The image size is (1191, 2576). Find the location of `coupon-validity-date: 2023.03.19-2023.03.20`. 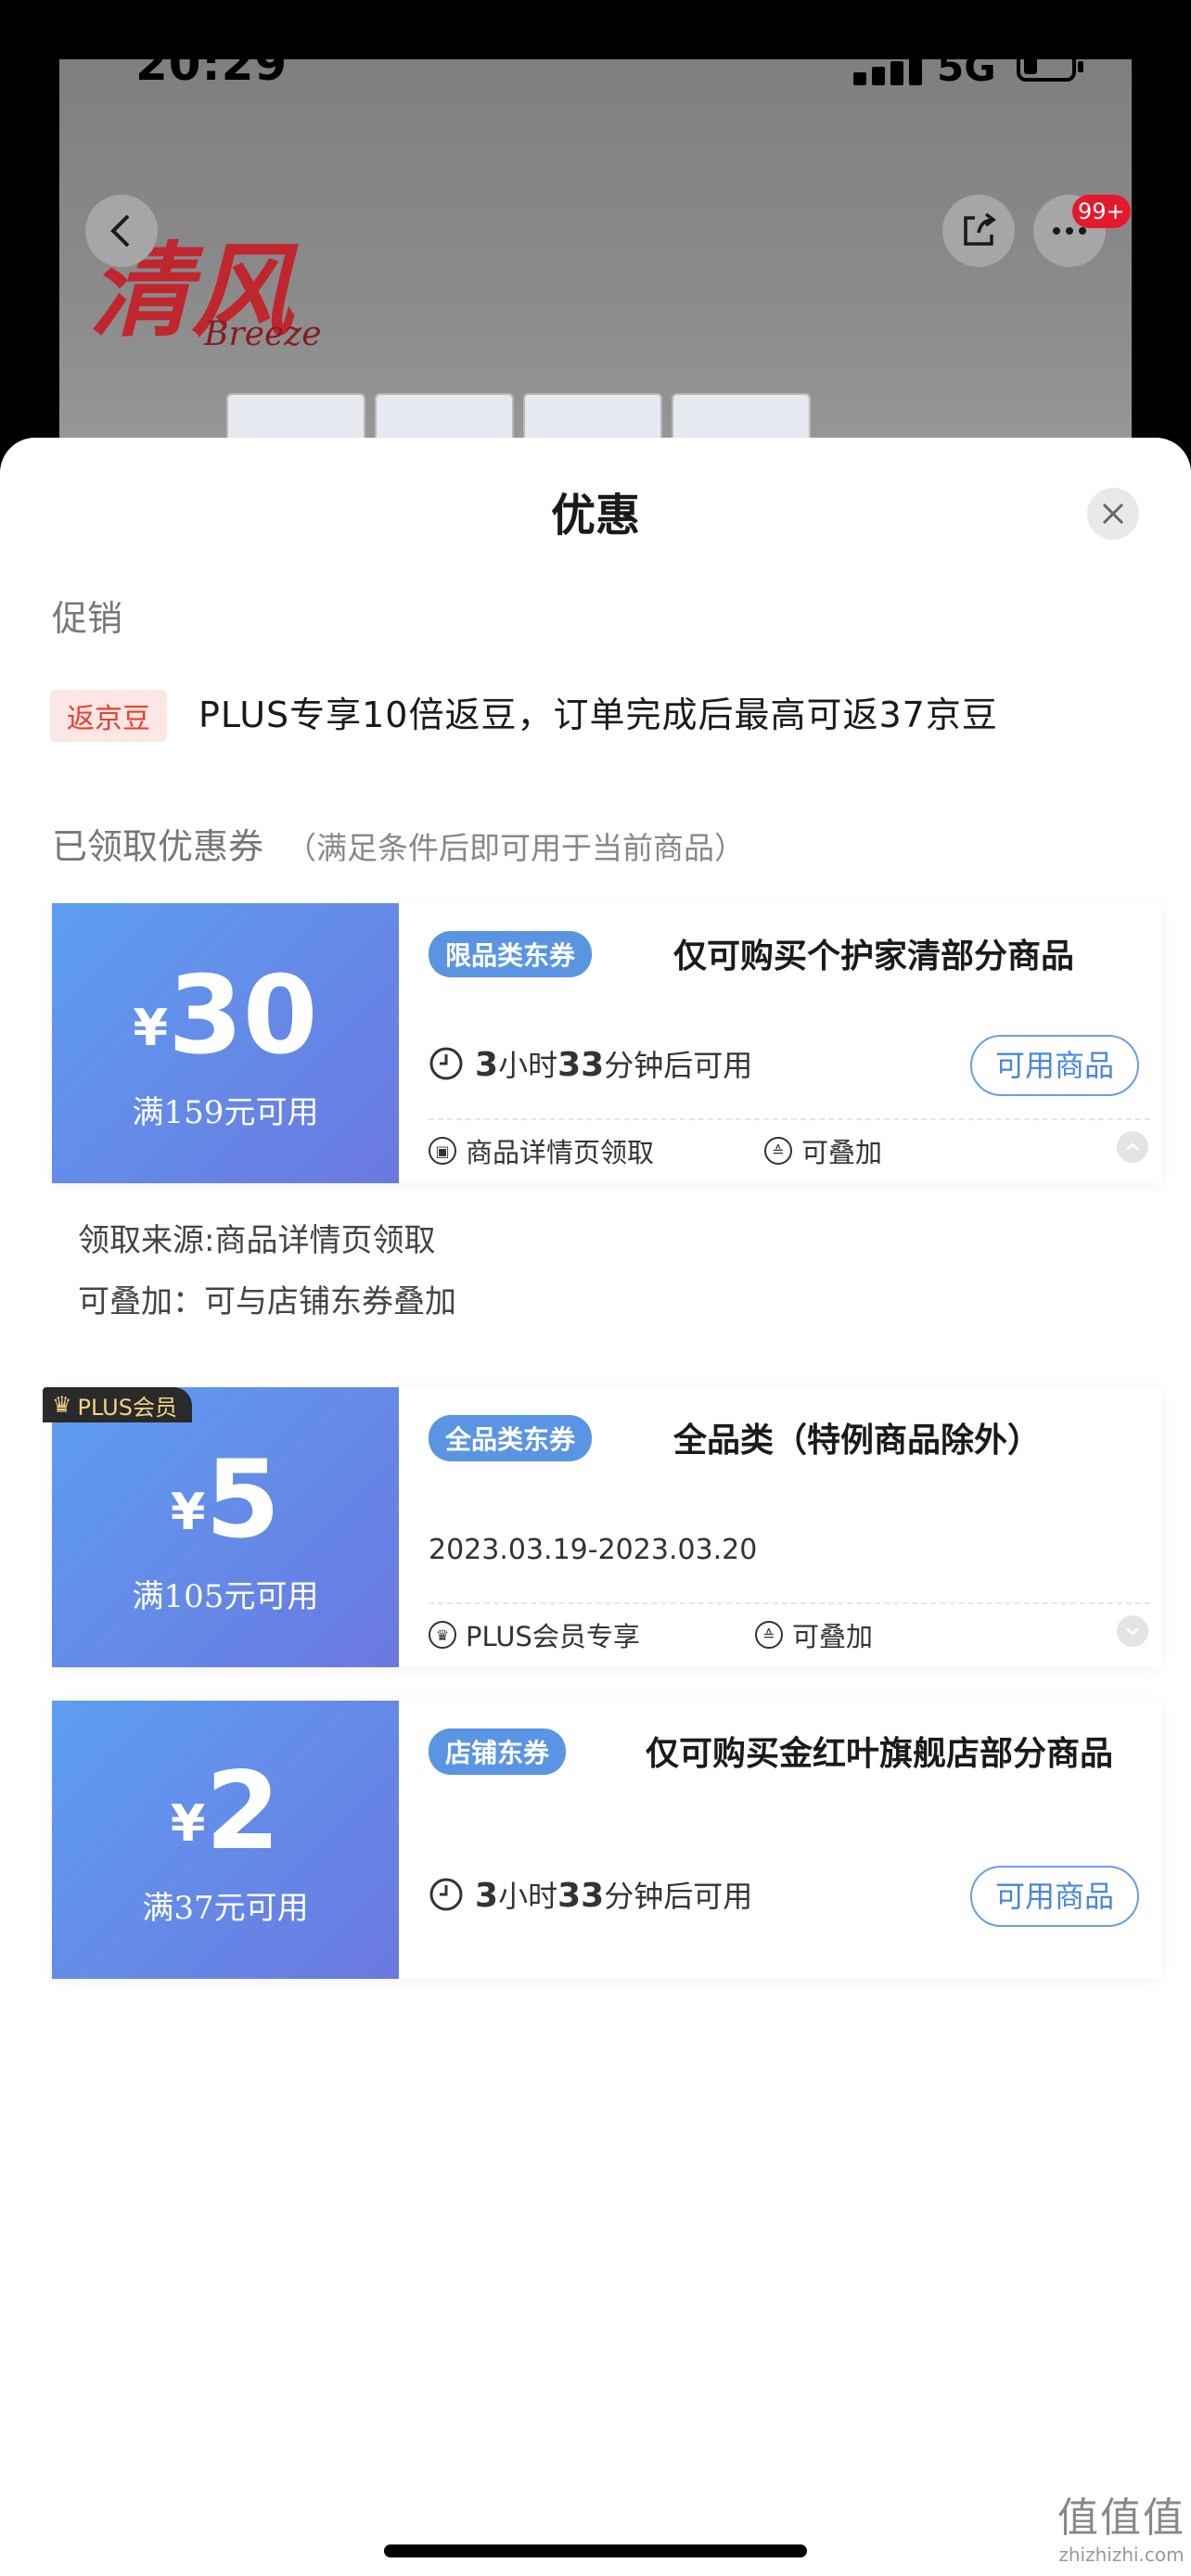

coupon-validity-date: 2023.03.19-2023.03.20 is located at coordinates (593, 1550).